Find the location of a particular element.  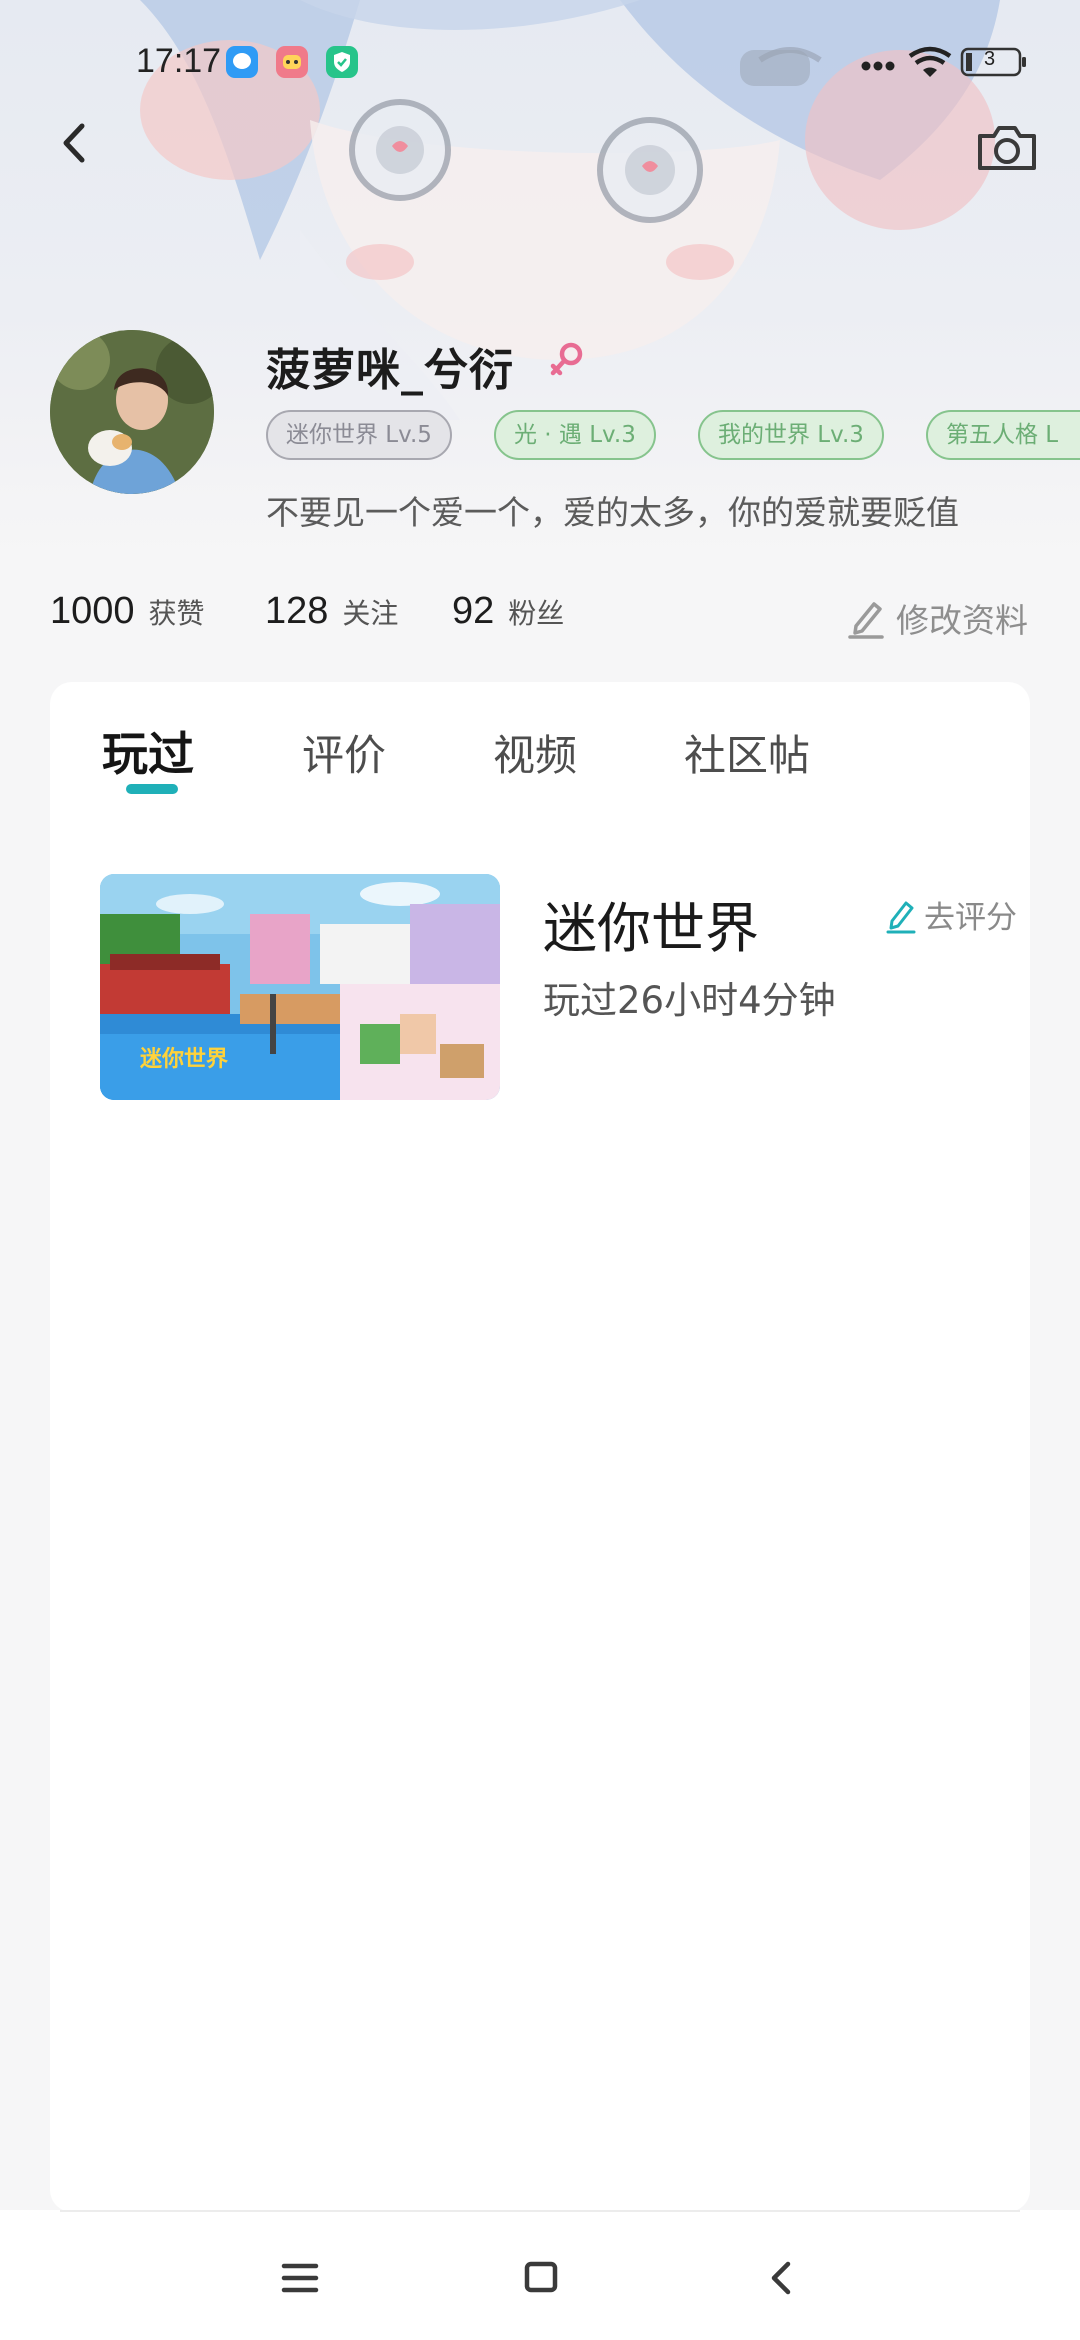

tag-identity-v: 第五人格 L is located at coordinates (1003, 435).